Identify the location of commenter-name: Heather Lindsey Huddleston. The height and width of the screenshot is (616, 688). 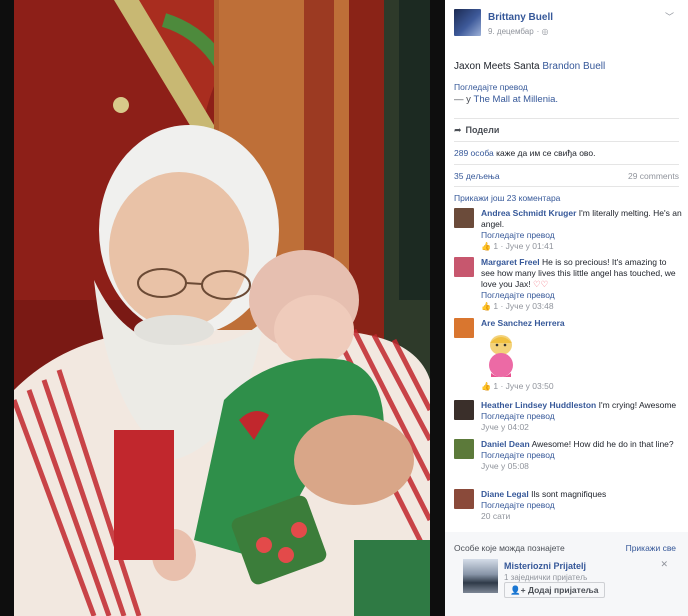
(538, 405).